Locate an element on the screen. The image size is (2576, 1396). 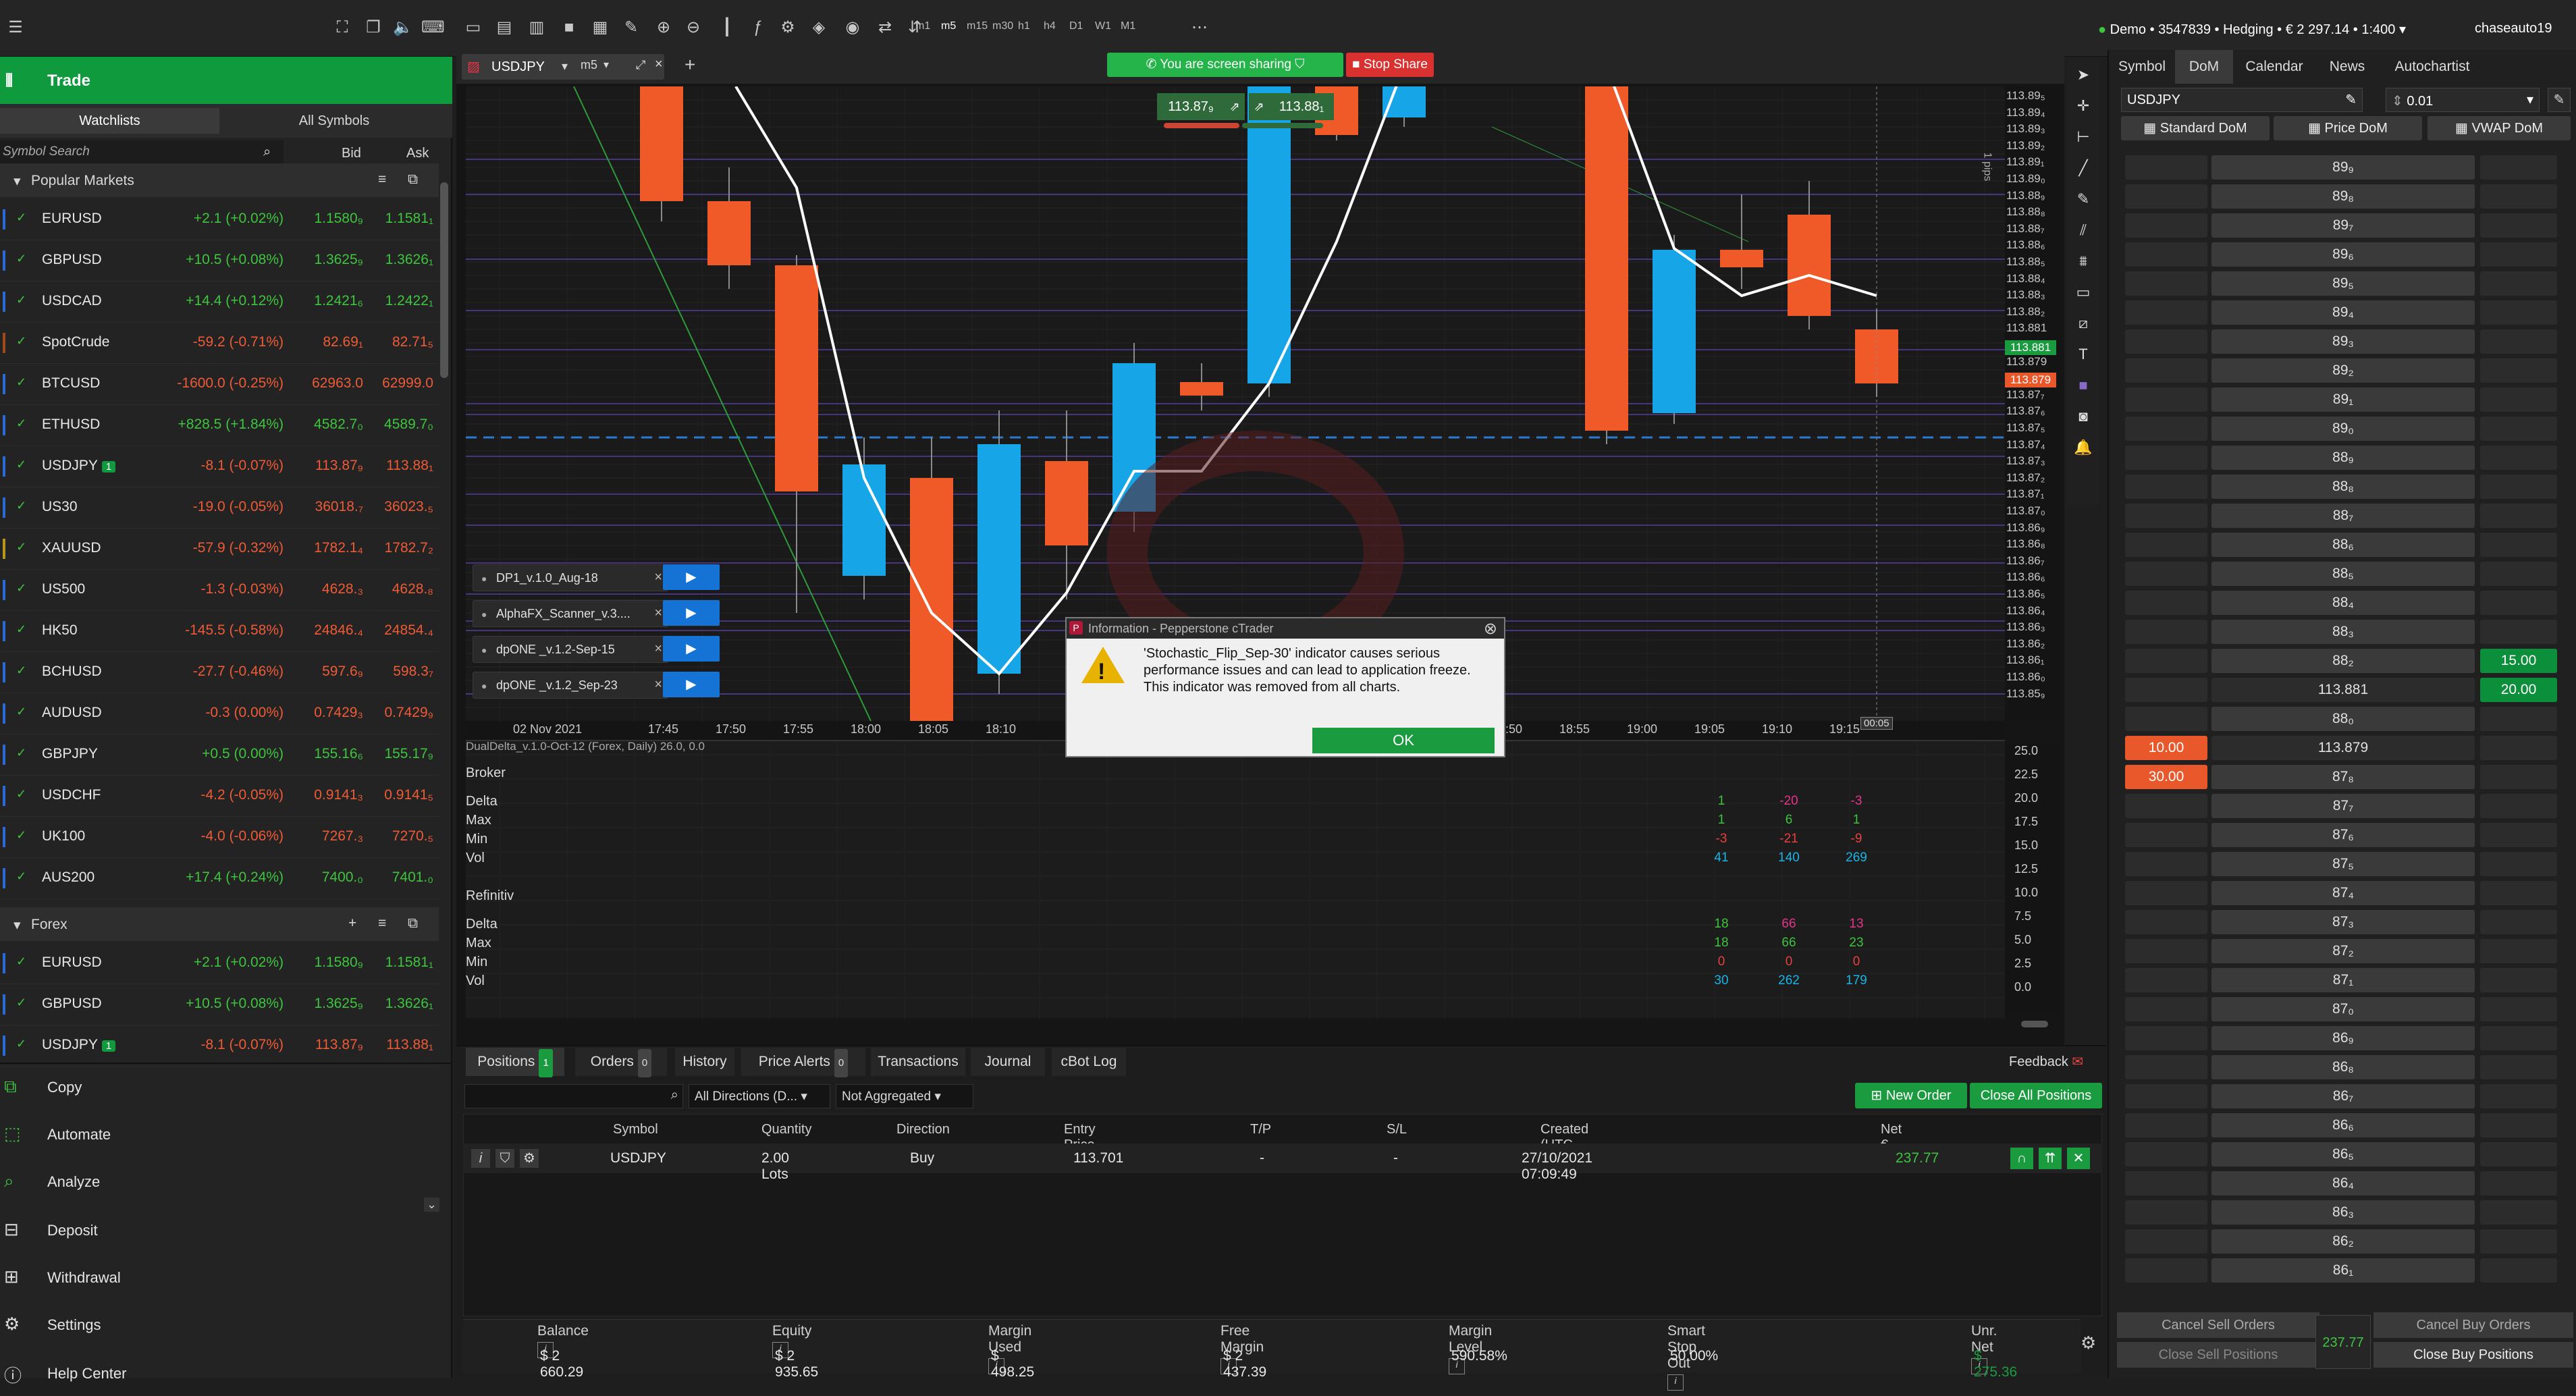
camera-icon: ◙ is located at coordinates (2083, 416).